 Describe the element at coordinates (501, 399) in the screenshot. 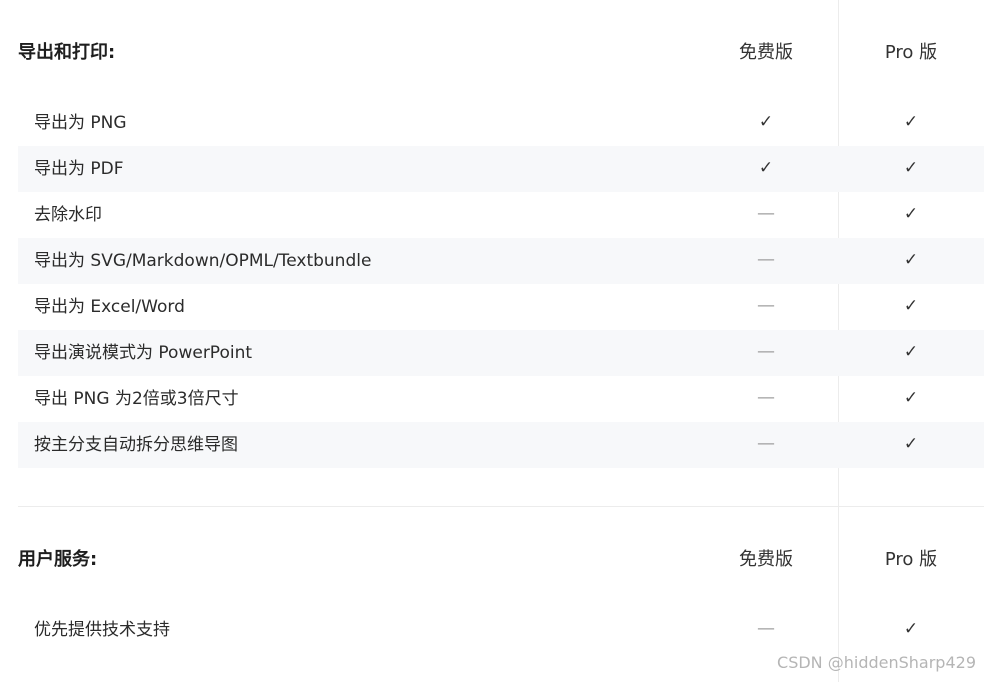

I see `feature-row: 导出 PNG 为2倍或3倍尺寸 — ✓` at that location.